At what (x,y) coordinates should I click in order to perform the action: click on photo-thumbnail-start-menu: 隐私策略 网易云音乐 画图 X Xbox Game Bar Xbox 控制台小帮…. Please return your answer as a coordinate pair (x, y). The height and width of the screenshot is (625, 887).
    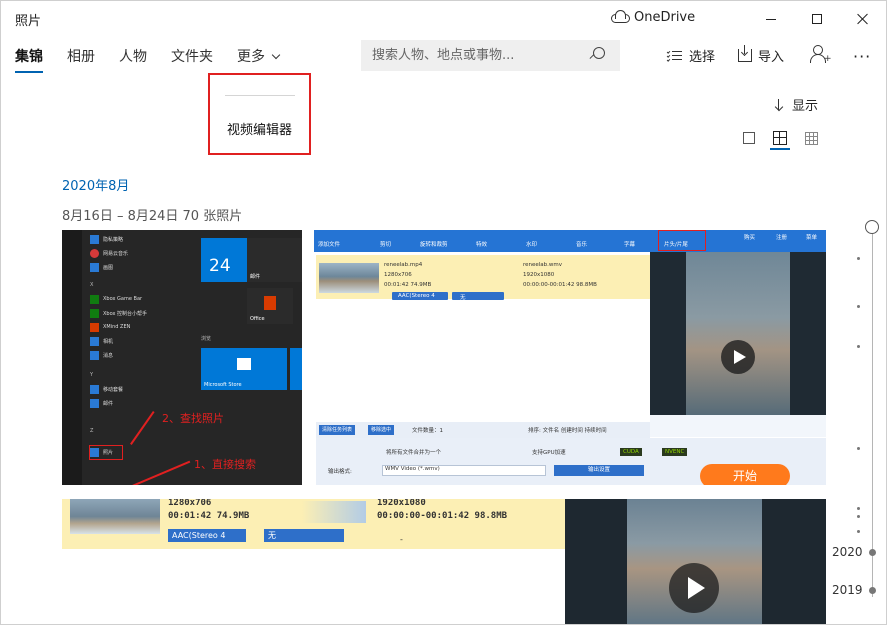
    Looking at the image, I should click on (182, 357).